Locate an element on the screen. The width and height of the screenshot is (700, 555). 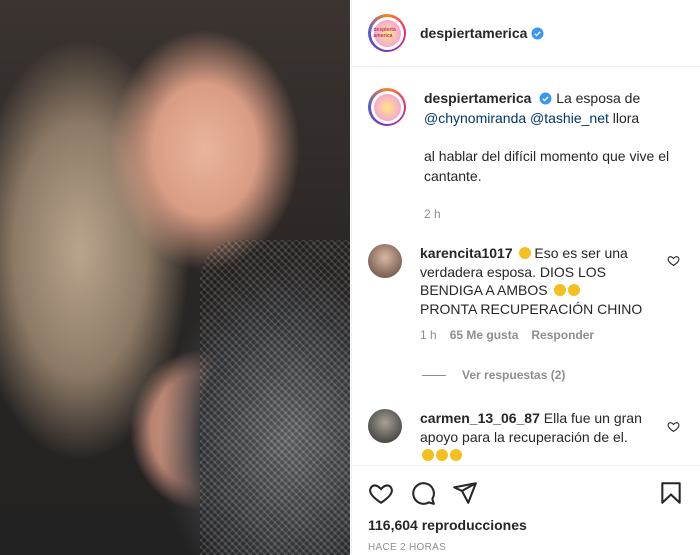
author-username: despiertamerica is located at coordinates (473, 33).